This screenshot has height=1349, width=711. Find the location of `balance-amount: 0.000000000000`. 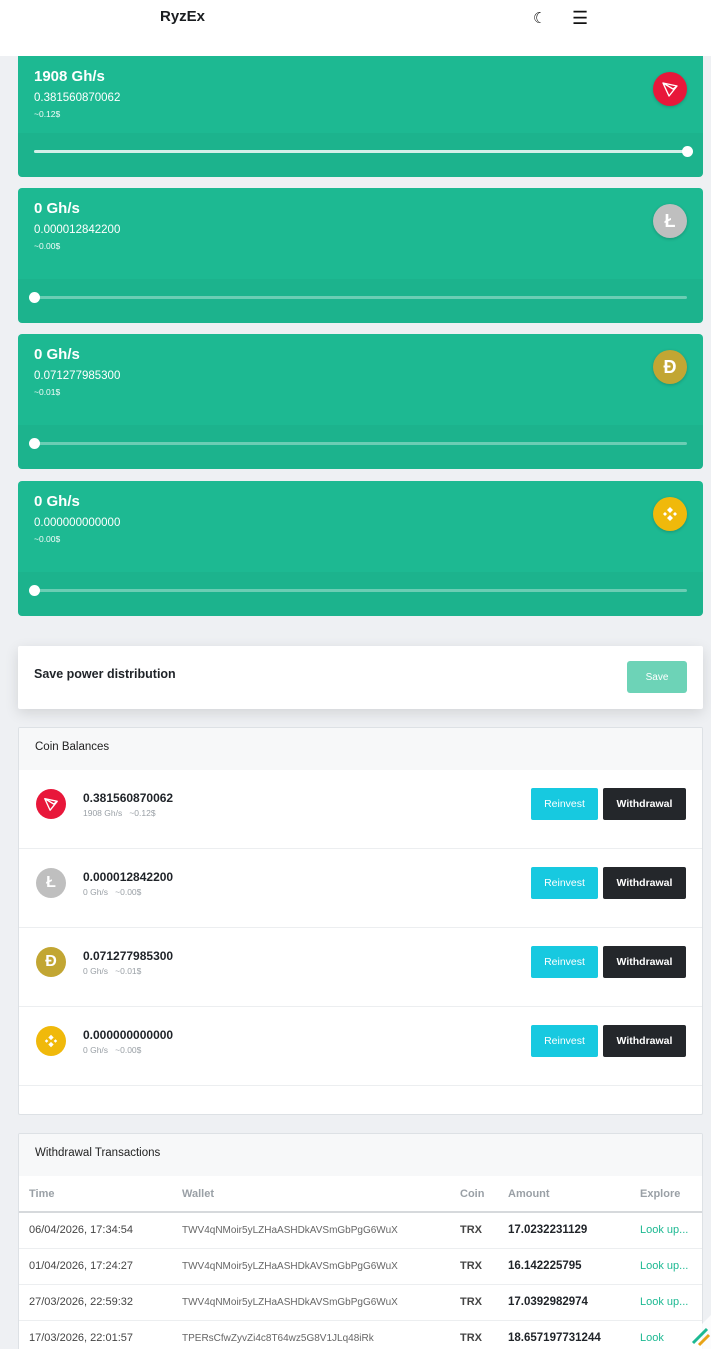

balance-amount: 0.000000000000 is located at coordinates (128, 1035).